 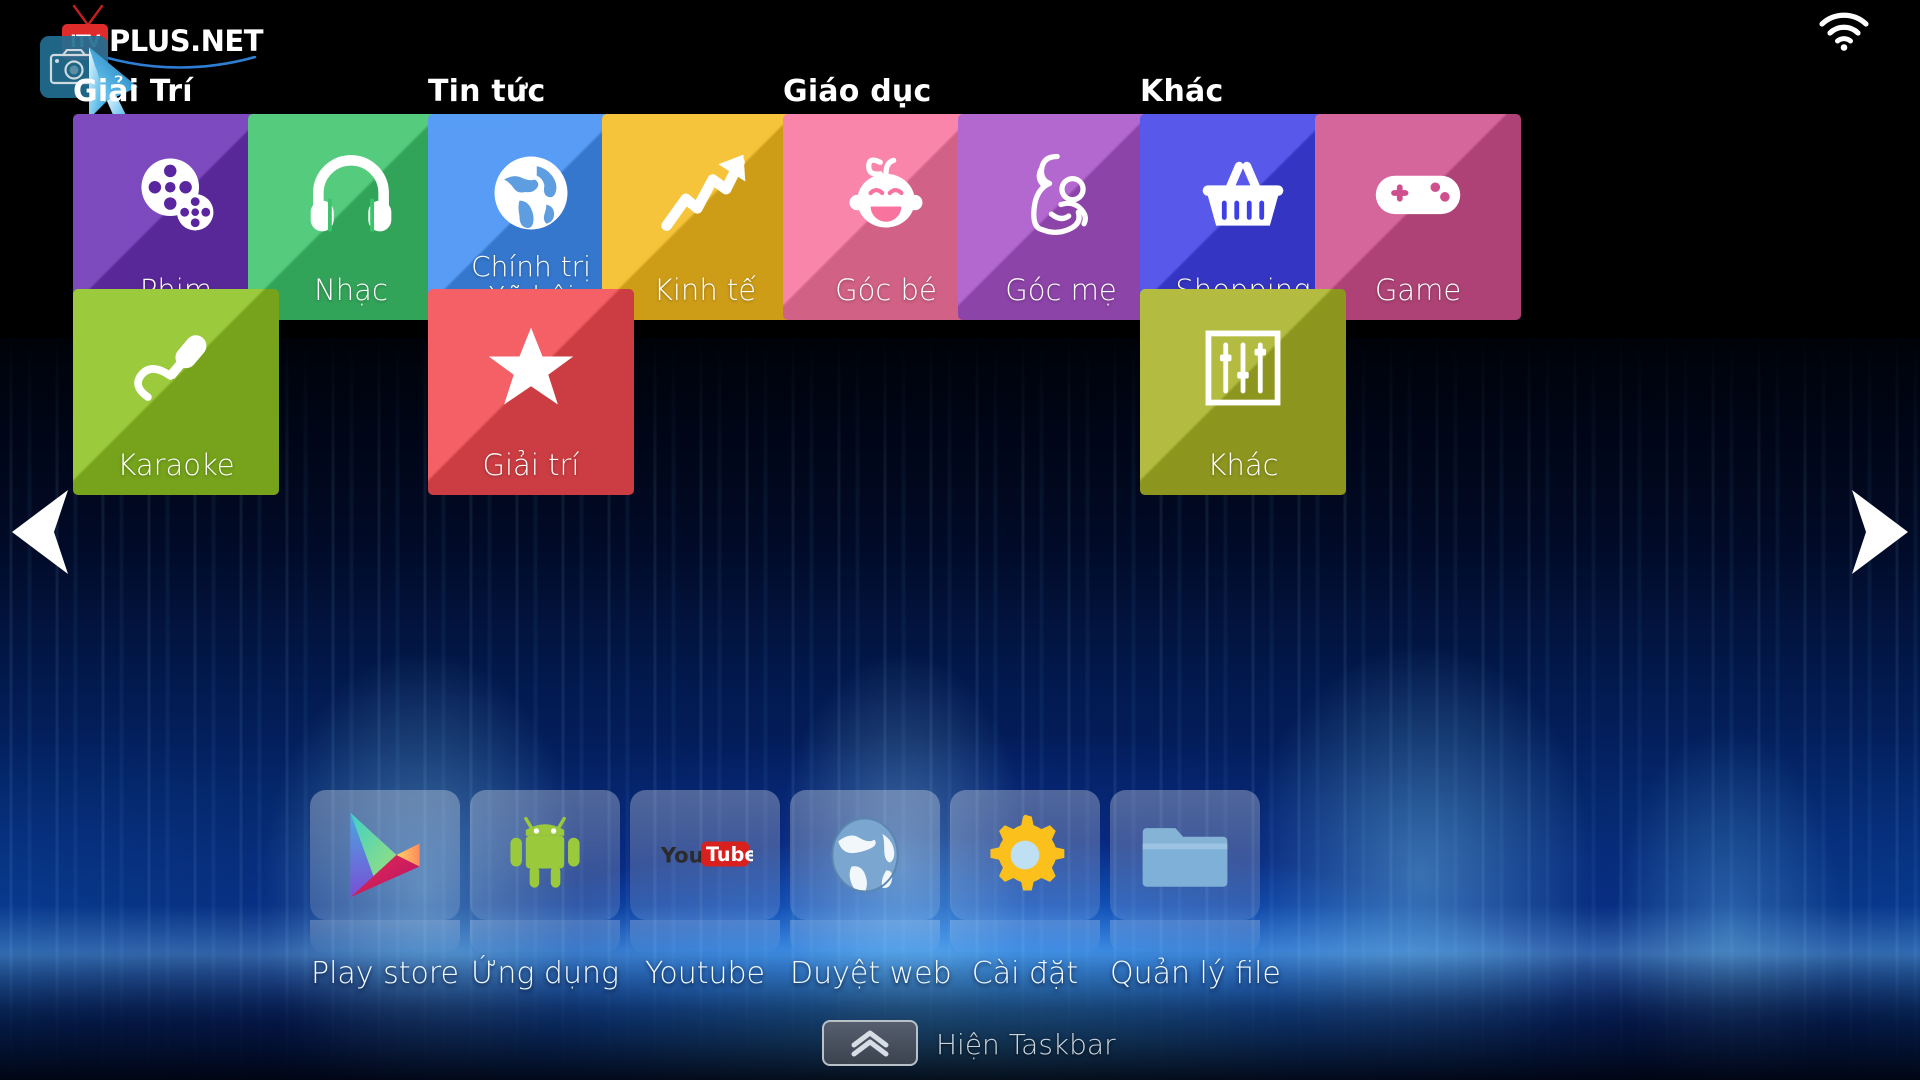 I want to click on trending-up-icon, so click(x=705, y=193).